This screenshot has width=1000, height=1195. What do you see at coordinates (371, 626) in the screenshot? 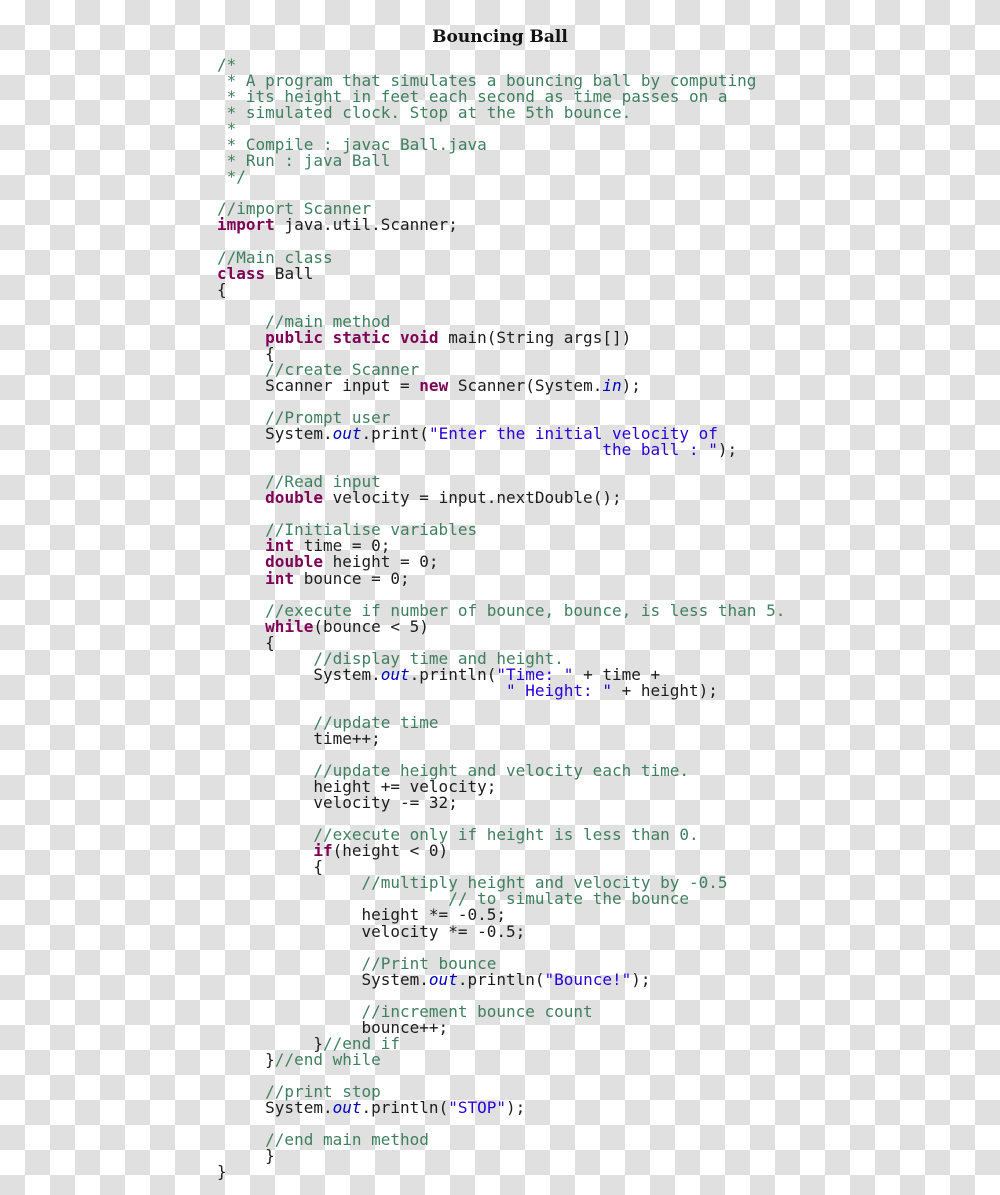
I see `code-token-p: (bounce < 5)` at bounding box center [371, 626].